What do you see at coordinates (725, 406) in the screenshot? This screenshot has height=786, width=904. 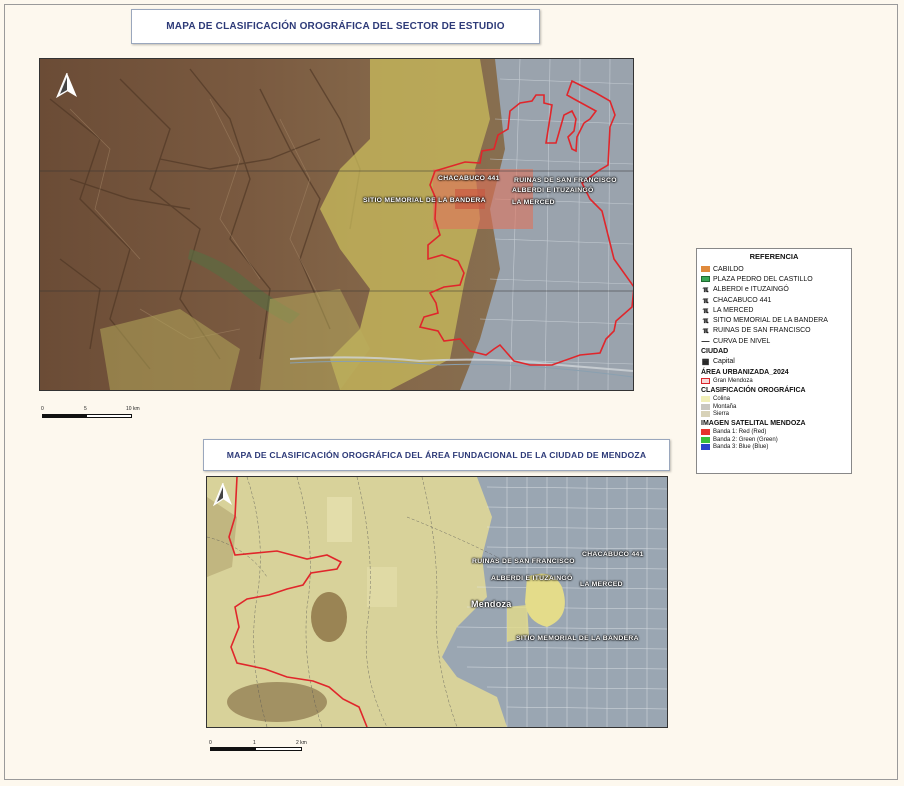 I see `legend-label: Montaña` at bounding box center [725, 406].